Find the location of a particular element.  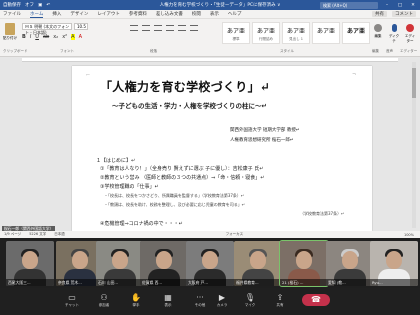

undo-icon: ↶ is located at coordinates (48, 5).